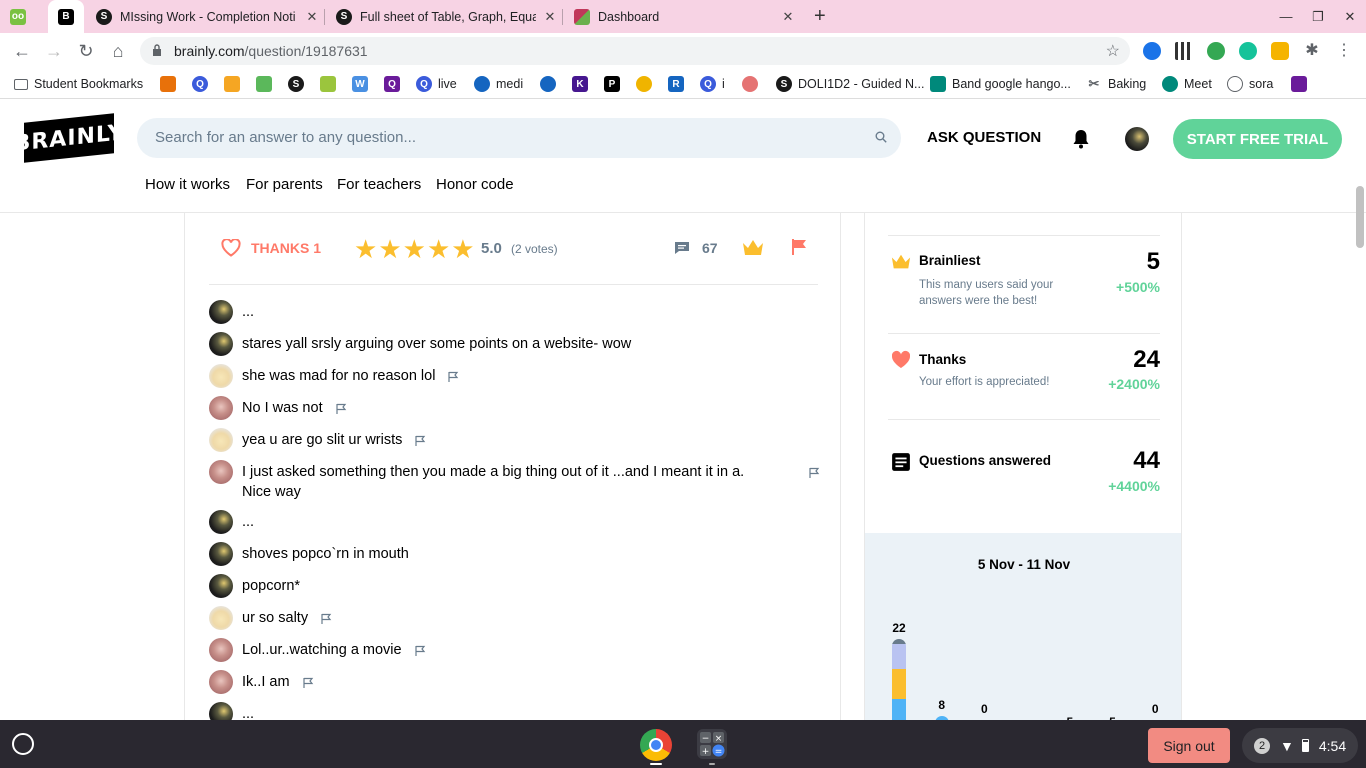  Describe the element at coordinates (753, 248) in the screenshot. I see `crown-icon` at that location.